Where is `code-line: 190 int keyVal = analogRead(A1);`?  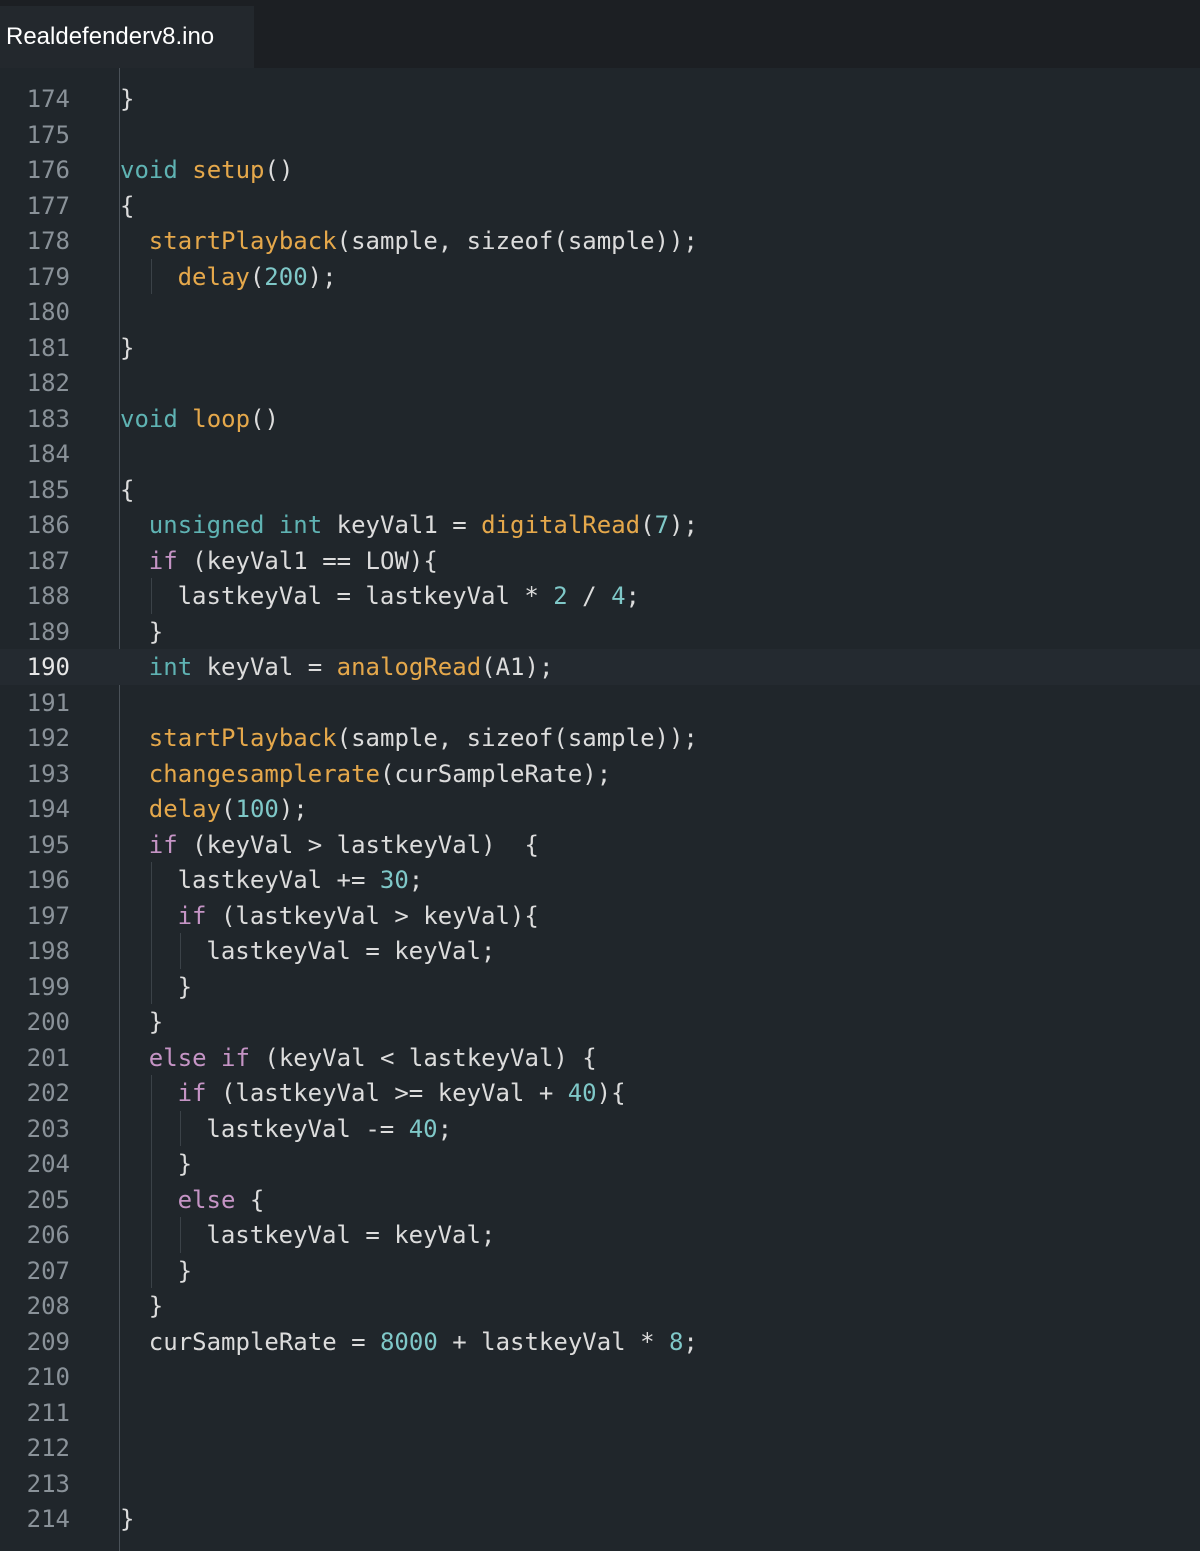 code-line: 190 int keyVal = analogRead(A1); is located at coordinates (600, 667).